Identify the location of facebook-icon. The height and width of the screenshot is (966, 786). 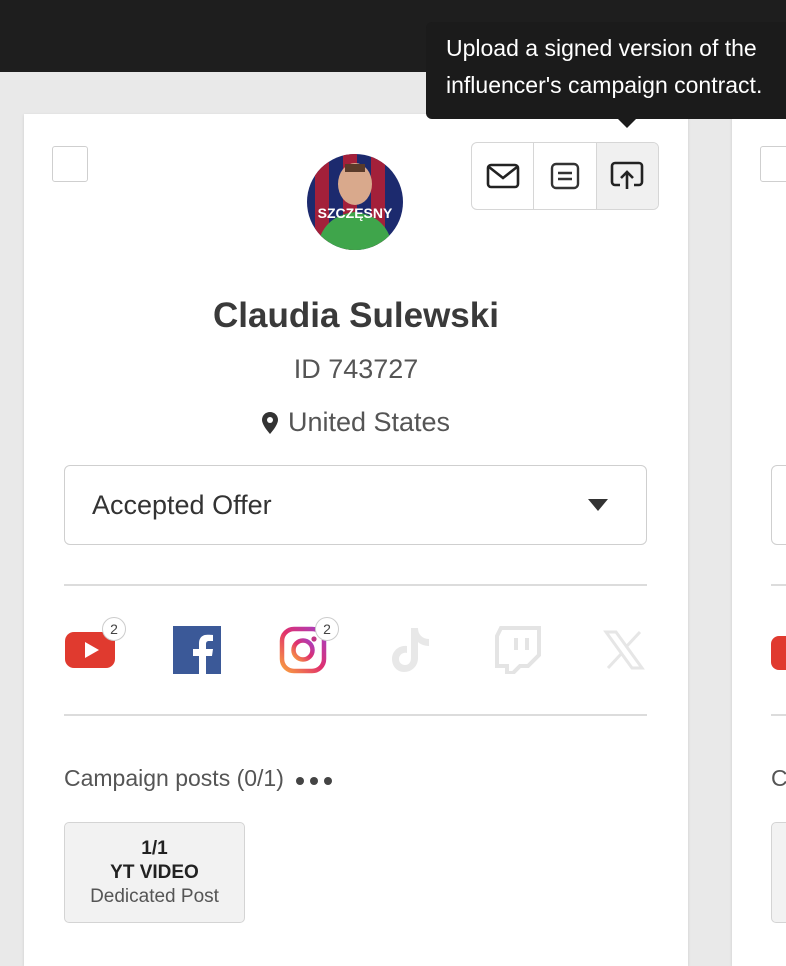
(197, 650).